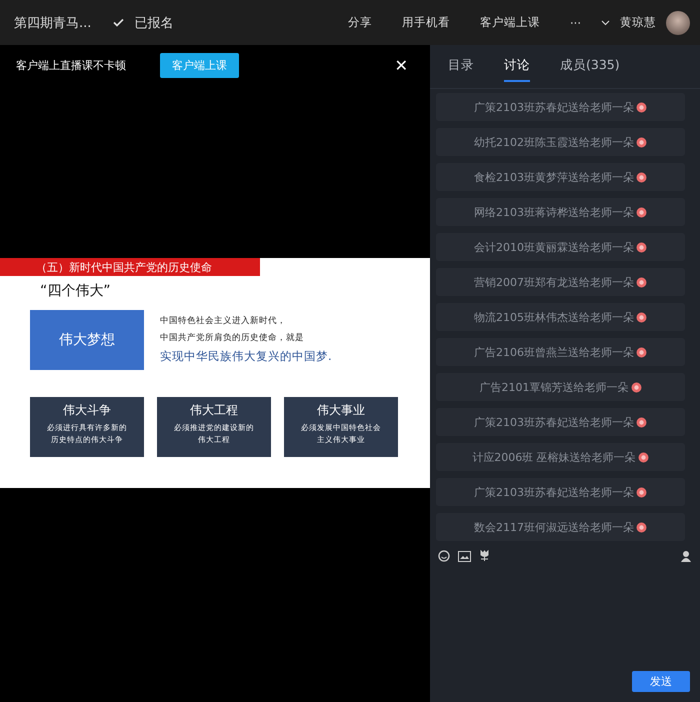 The image size is (700, 702). I want to click on enroll-status: 已报名, so click(154, 23).